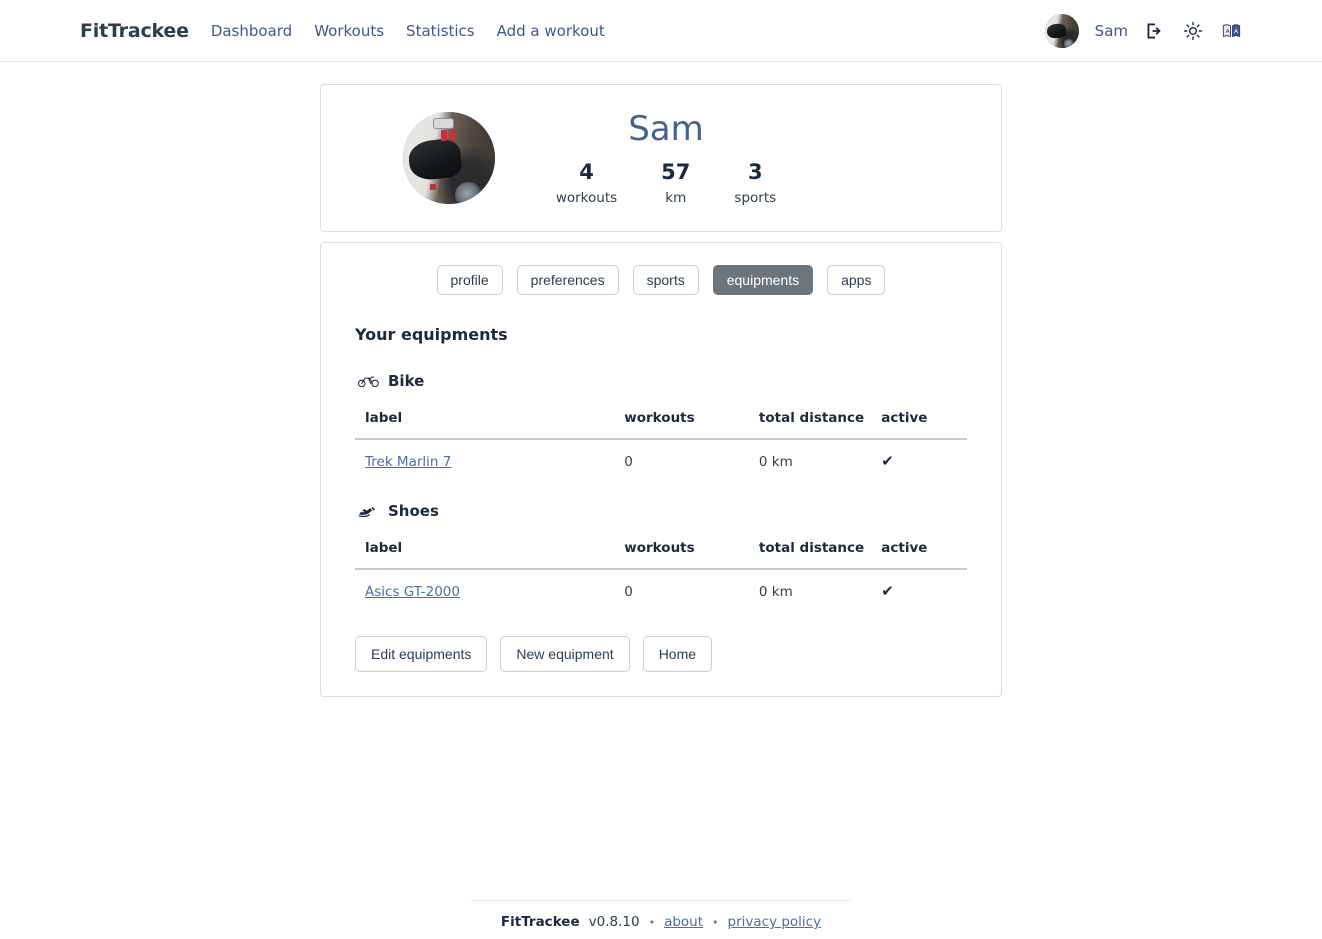 The height and width of the screenshot is (939, 1322). What do you see at coordinates (666, 157) in the screenshot?
I see `profile-info: Sam 4 workouts 57 km 3 sports` at bounding box center [666, 157].